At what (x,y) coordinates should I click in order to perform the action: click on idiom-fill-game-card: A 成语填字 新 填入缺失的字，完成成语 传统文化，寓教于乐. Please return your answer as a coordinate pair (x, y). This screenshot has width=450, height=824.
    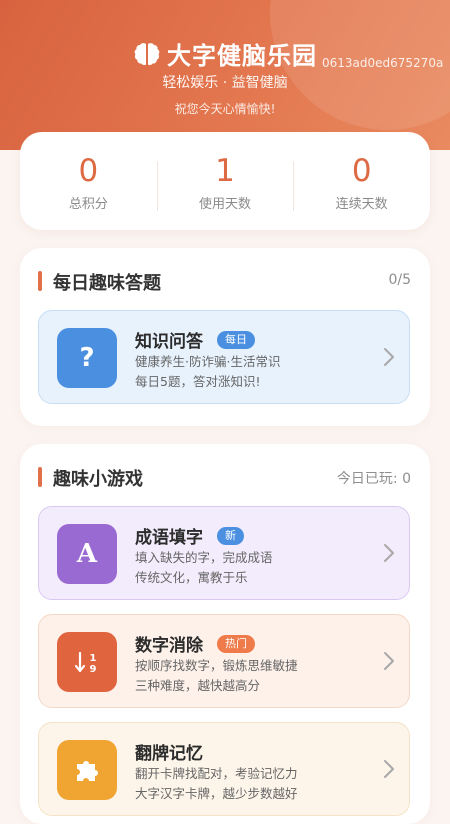
    Looking at the image, I should click on (224, 553).